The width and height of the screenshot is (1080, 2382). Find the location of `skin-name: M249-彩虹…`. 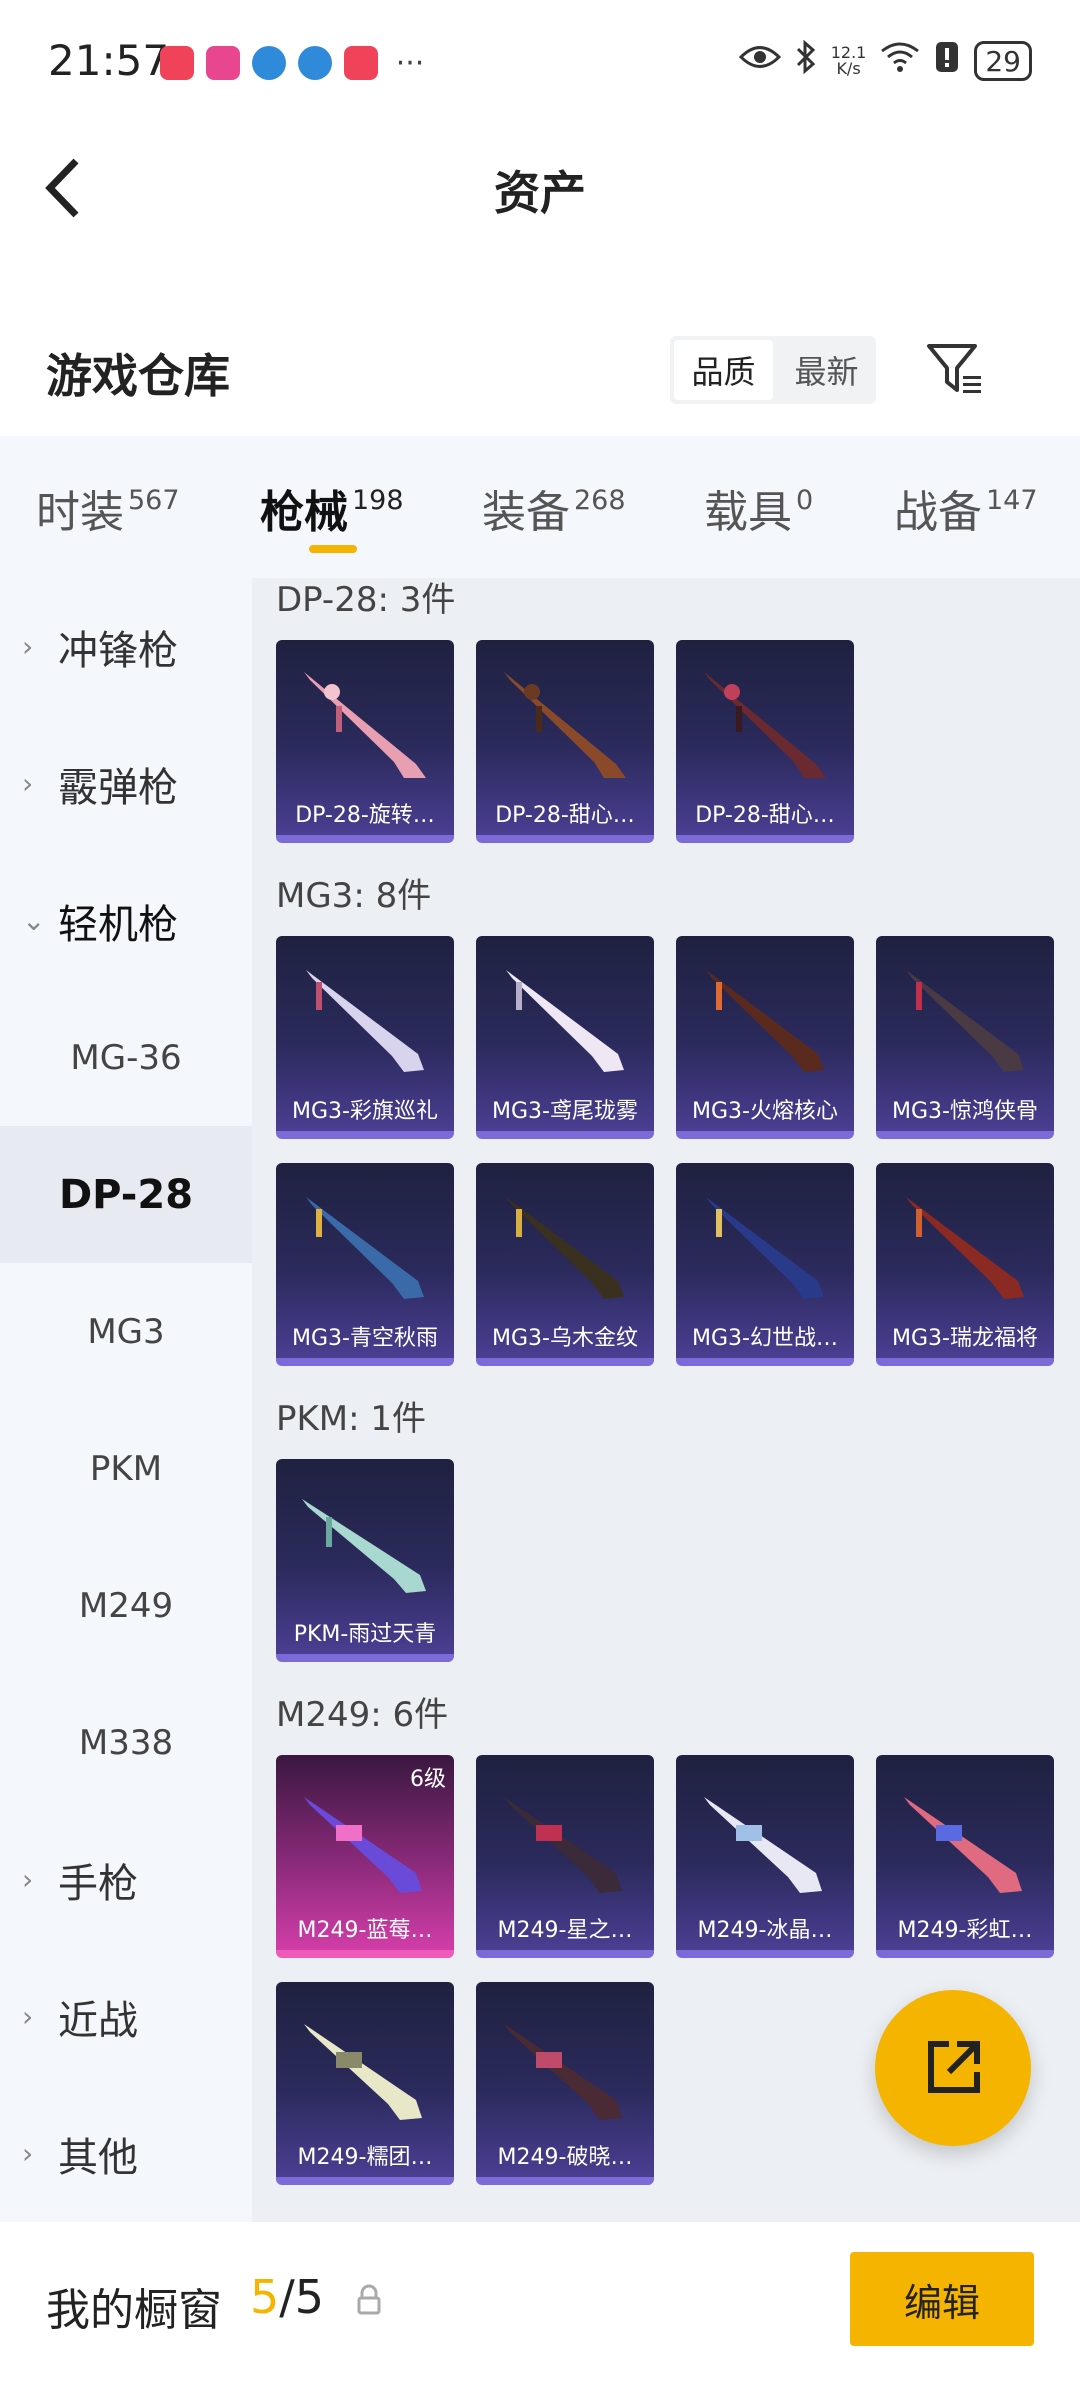

skin-name: M249-彩虹… is located at coordinates (965, 1930).